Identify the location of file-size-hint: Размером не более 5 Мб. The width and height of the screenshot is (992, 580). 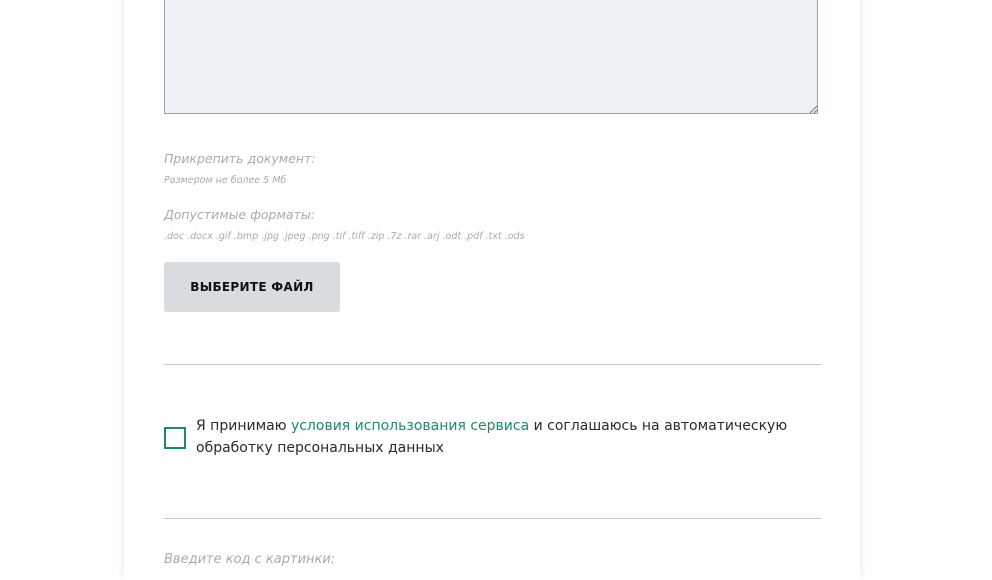
(225, 180).